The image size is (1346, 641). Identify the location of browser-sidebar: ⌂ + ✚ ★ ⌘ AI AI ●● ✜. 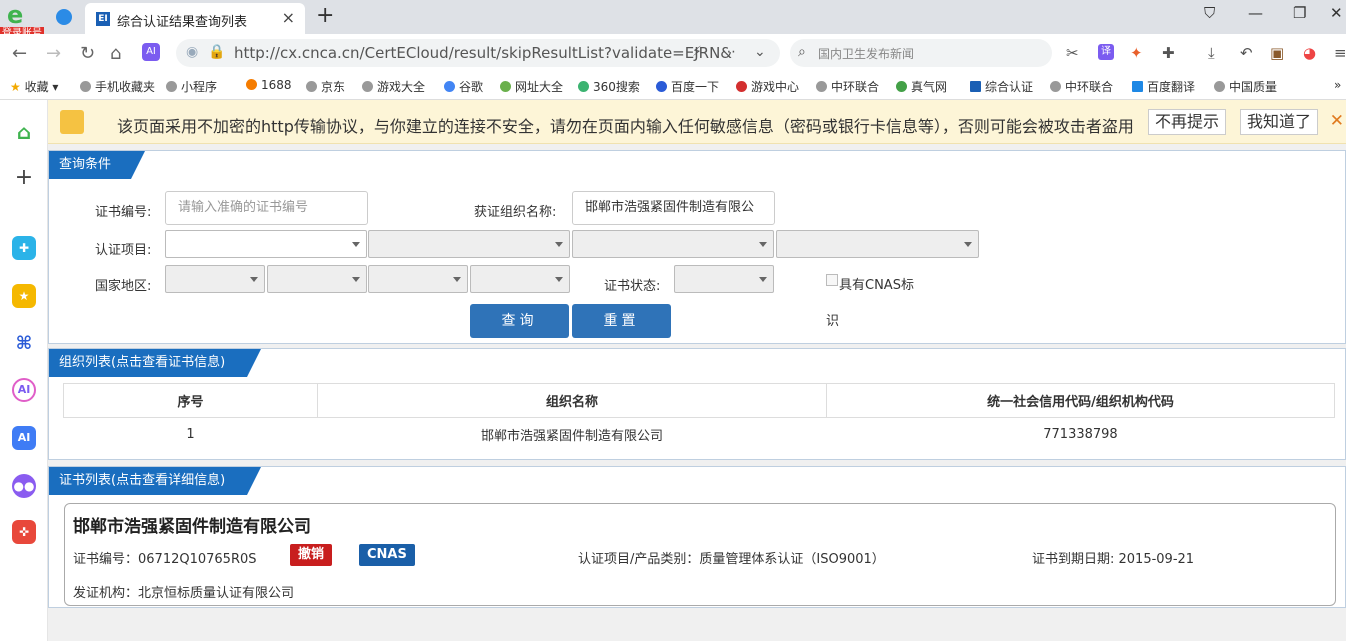
(24, 370).